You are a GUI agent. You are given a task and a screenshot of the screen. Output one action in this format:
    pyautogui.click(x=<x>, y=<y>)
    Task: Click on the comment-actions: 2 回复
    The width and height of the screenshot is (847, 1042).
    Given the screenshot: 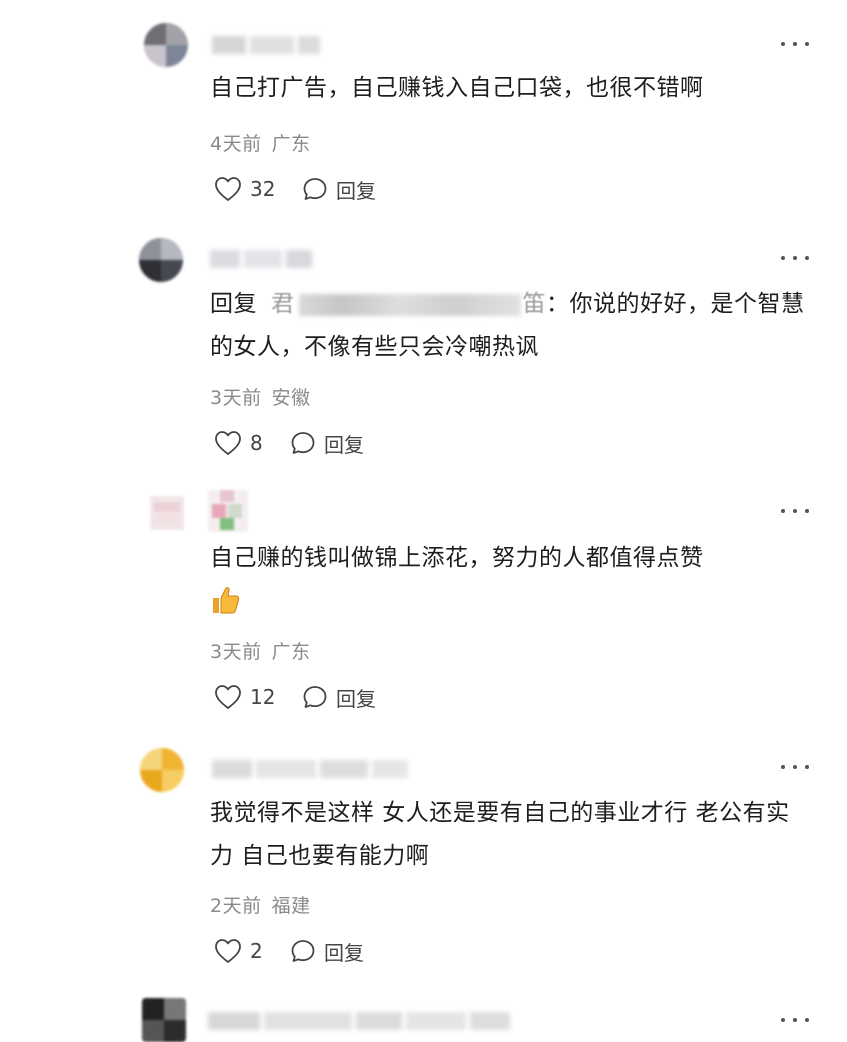 What is the action you would take?
    pyautogui.click(x=289, y=951)
    